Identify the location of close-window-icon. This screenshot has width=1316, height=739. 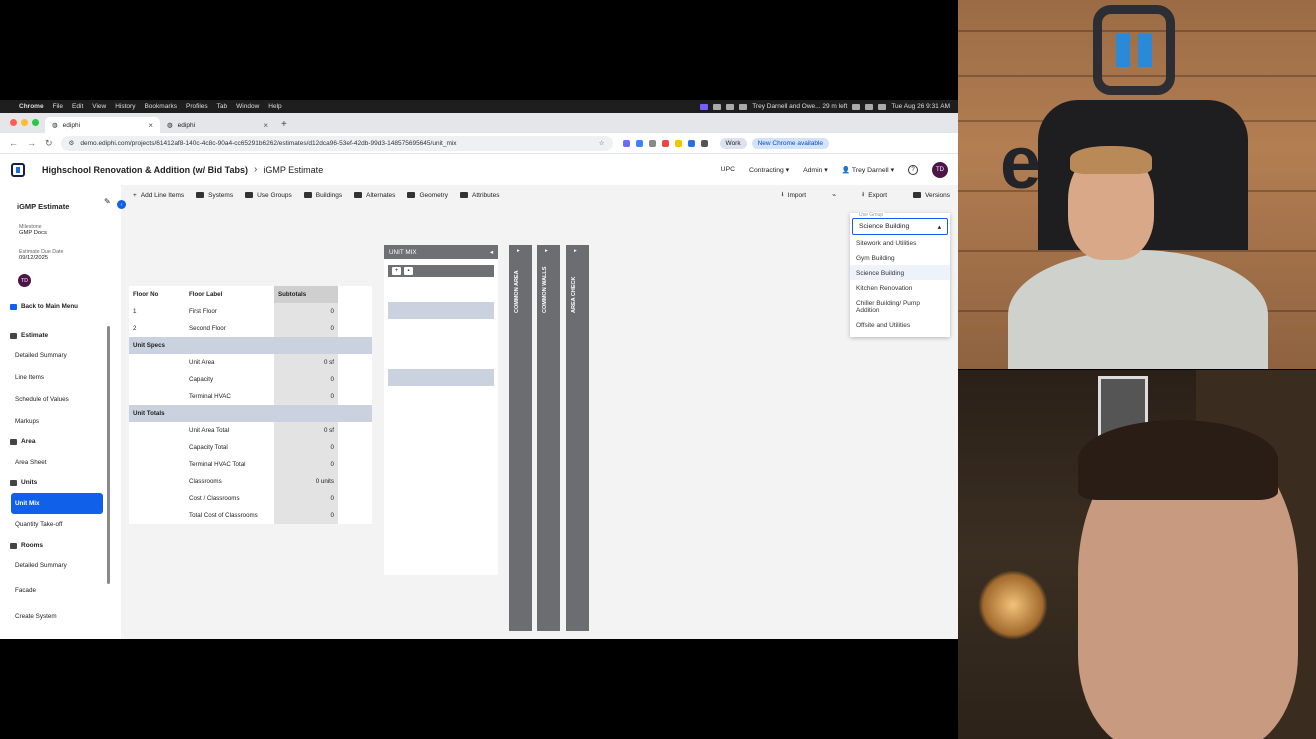
(13, 122).